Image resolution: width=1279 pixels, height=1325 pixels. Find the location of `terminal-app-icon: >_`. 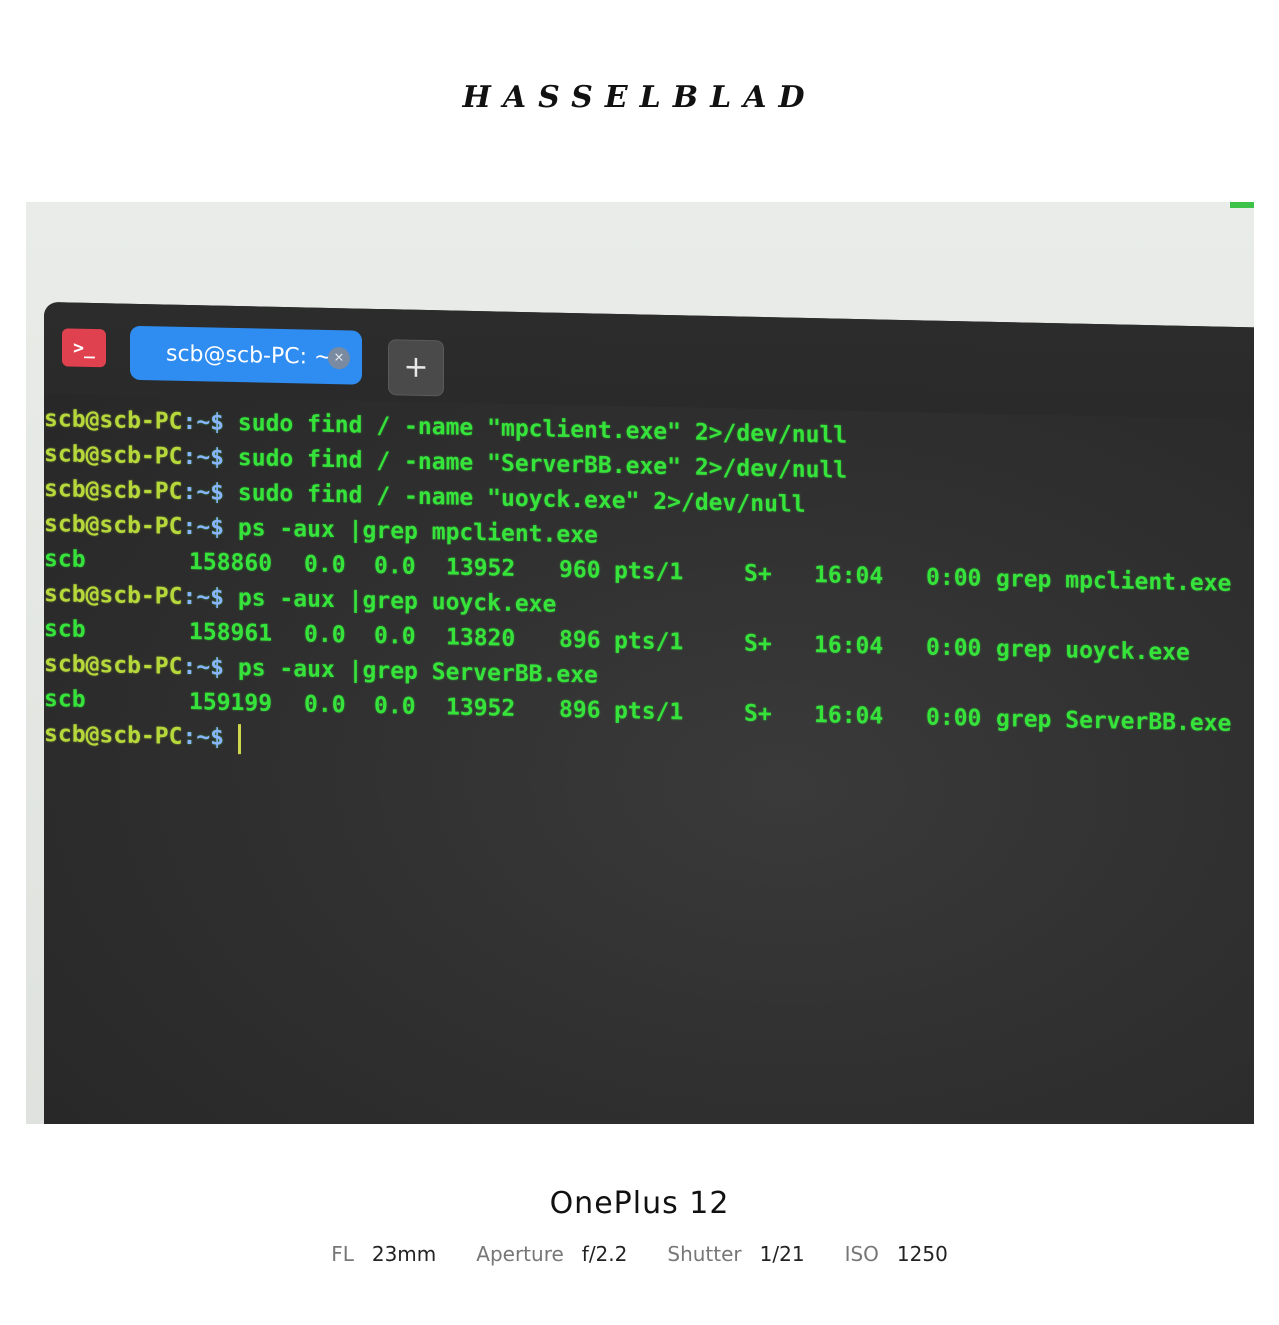

terminal-app-icon: >_ is located at coordinates (84, 348).